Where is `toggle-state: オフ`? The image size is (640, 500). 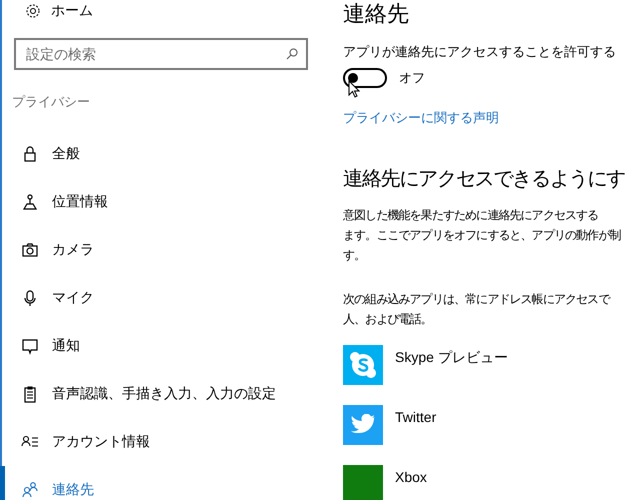
toggle-state: オフ is located at coordinates (412, 77).